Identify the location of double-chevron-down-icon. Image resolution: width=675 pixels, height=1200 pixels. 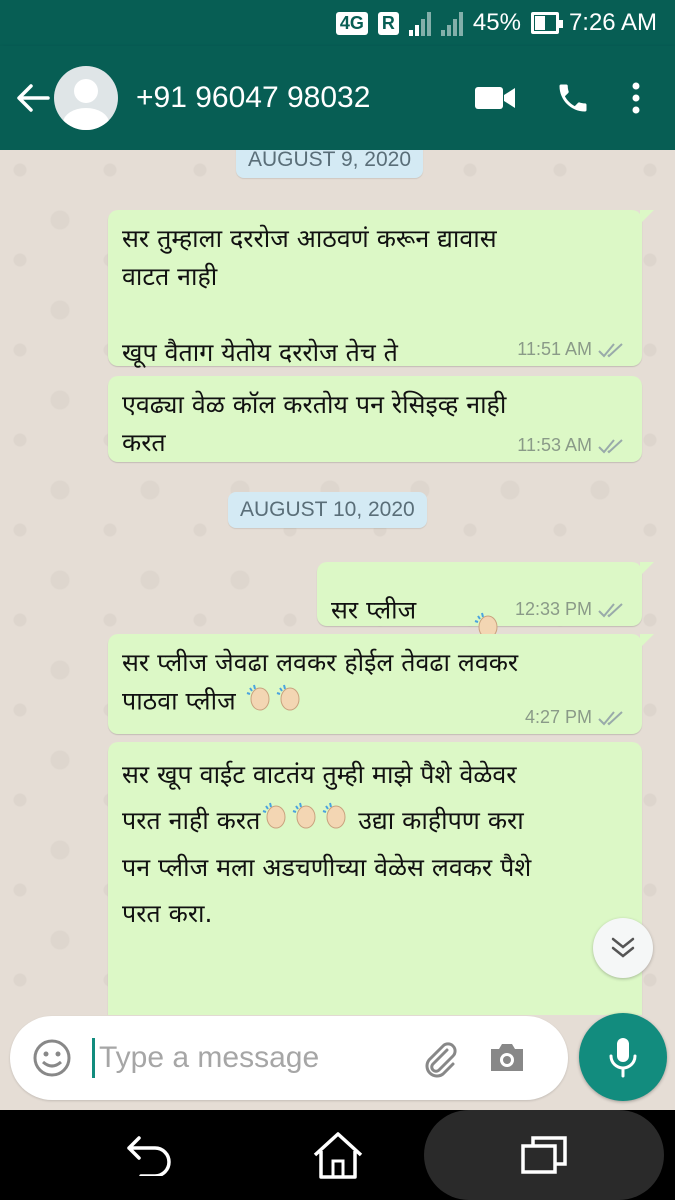
(623, 947).